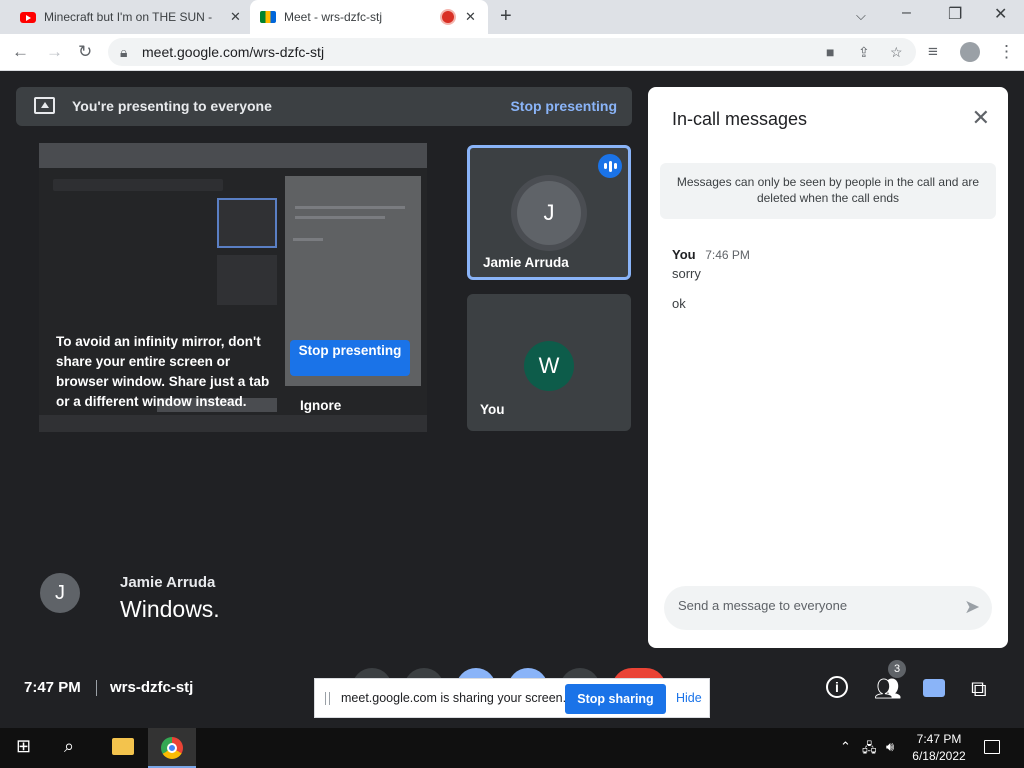 This screenshot has height=768, width=1024. I want to click on notifications-icon, so click(992, 747).